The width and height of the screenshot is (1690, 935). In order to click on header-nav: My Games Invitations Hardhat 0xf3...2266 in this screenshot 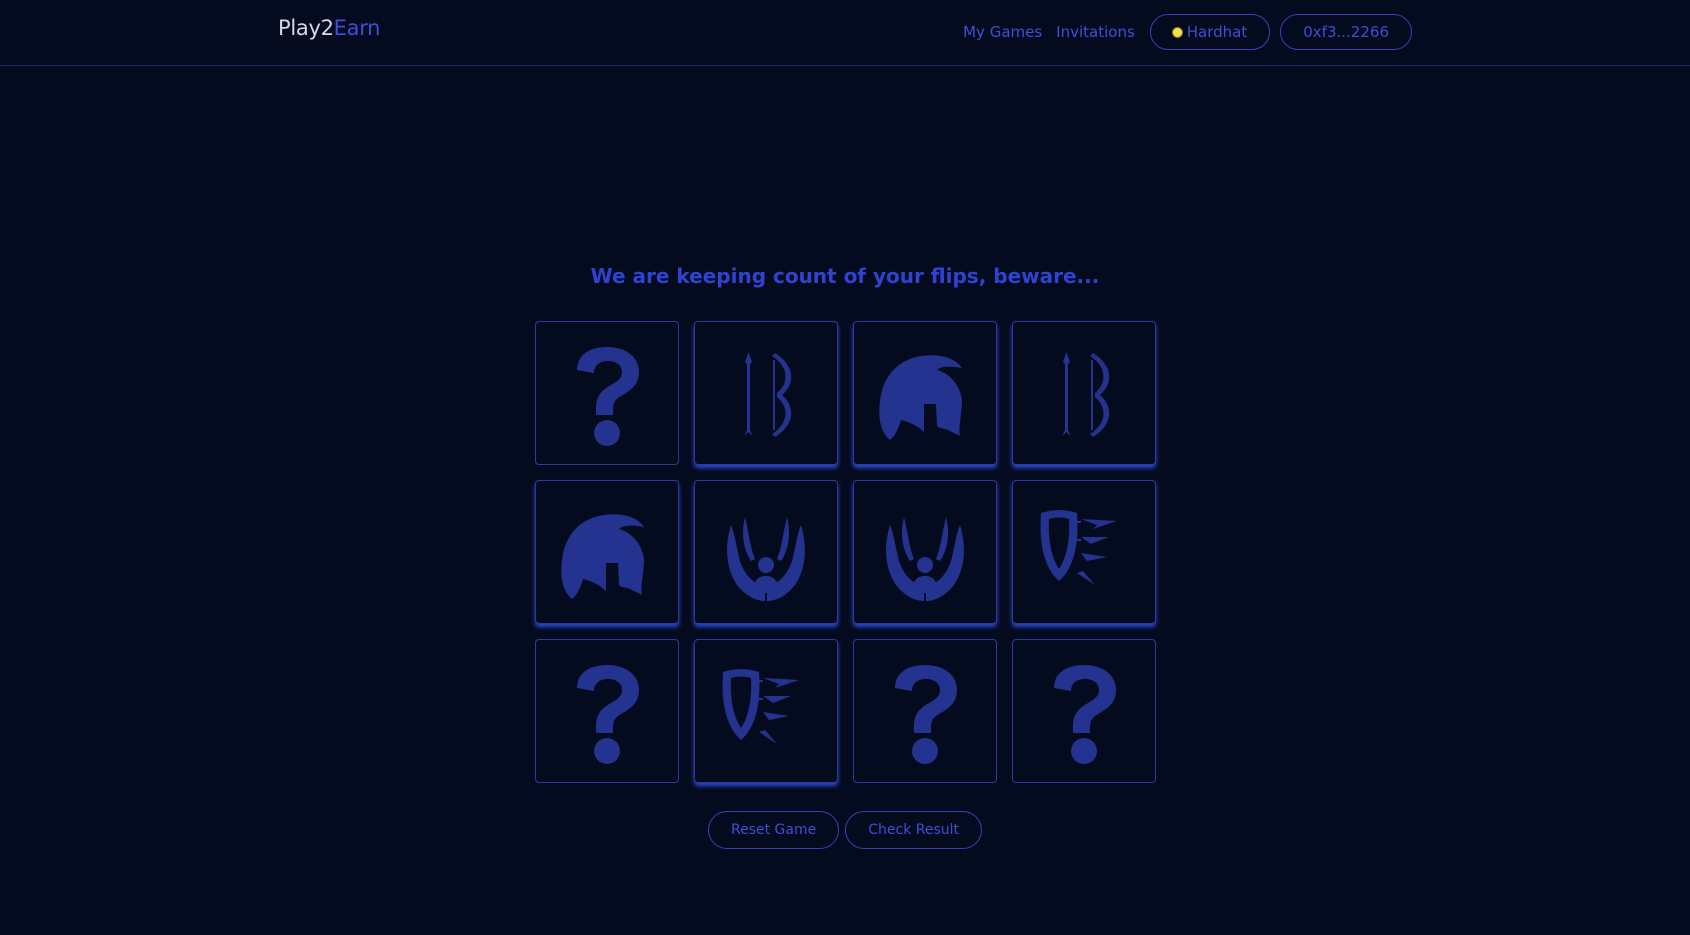, I will do `click(1187, 32)`.